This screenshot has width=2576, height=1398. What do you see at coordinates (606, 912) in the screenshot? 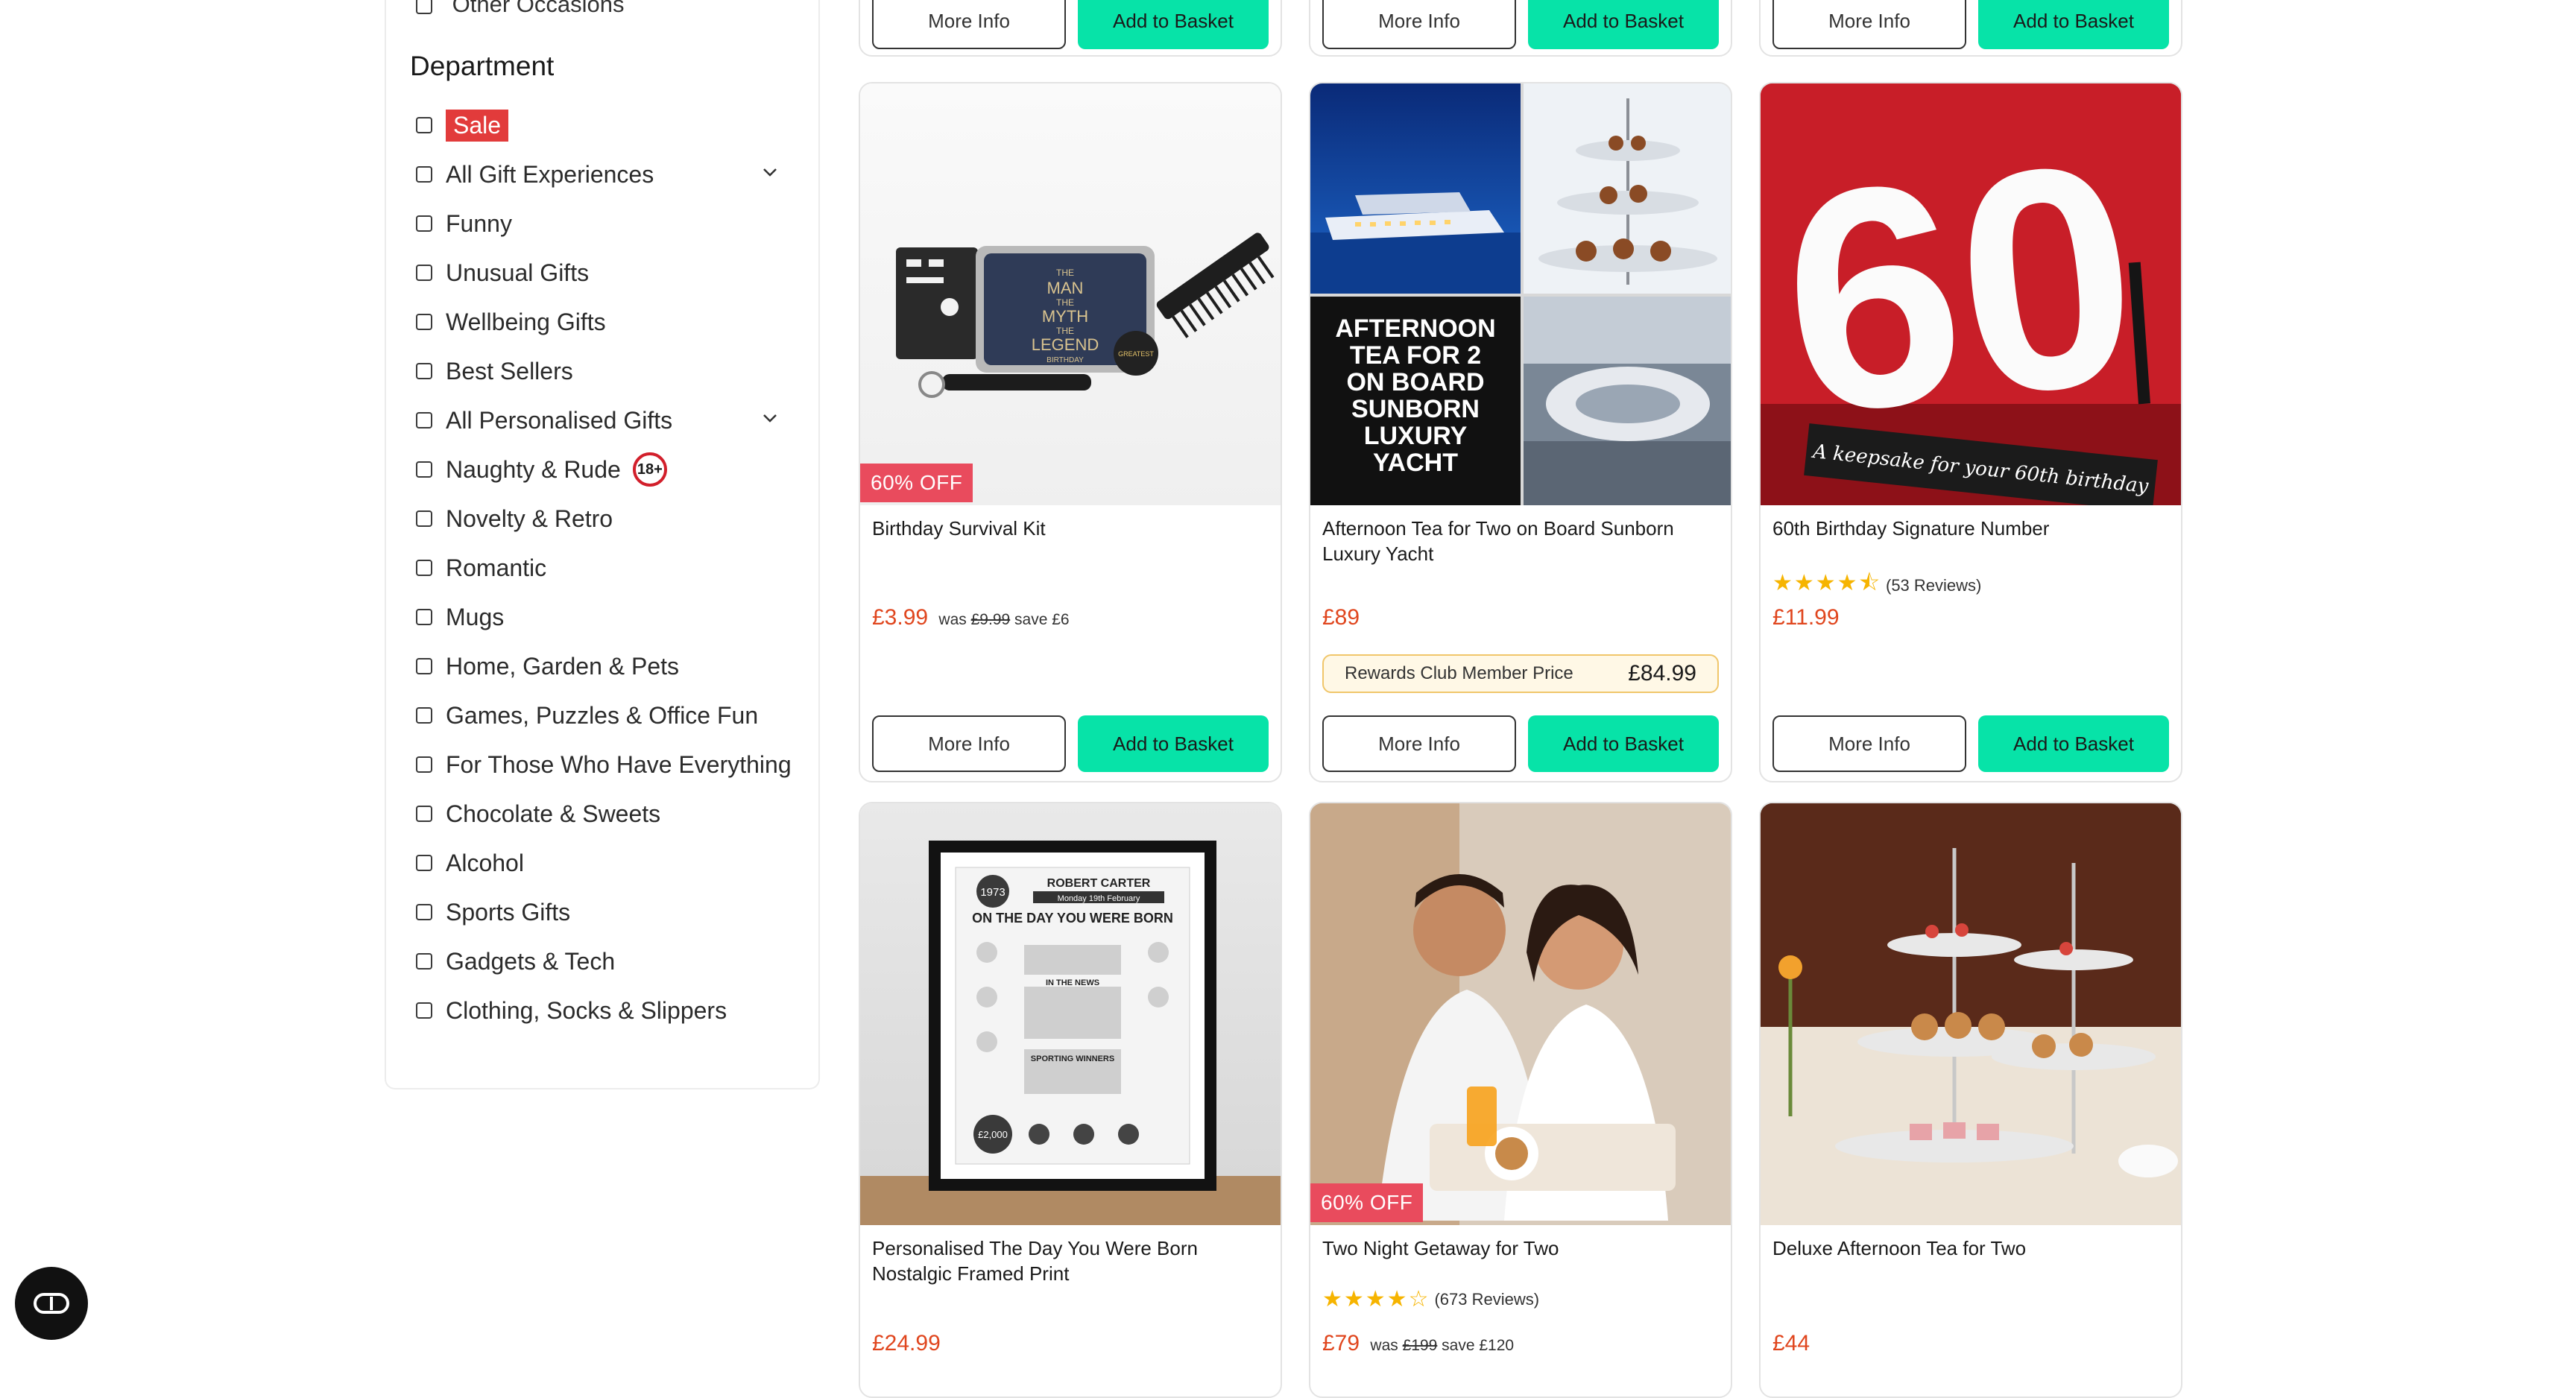
I see `filter-item-sports-gifts: Sports Gifts` at bounding box center [606, 912].